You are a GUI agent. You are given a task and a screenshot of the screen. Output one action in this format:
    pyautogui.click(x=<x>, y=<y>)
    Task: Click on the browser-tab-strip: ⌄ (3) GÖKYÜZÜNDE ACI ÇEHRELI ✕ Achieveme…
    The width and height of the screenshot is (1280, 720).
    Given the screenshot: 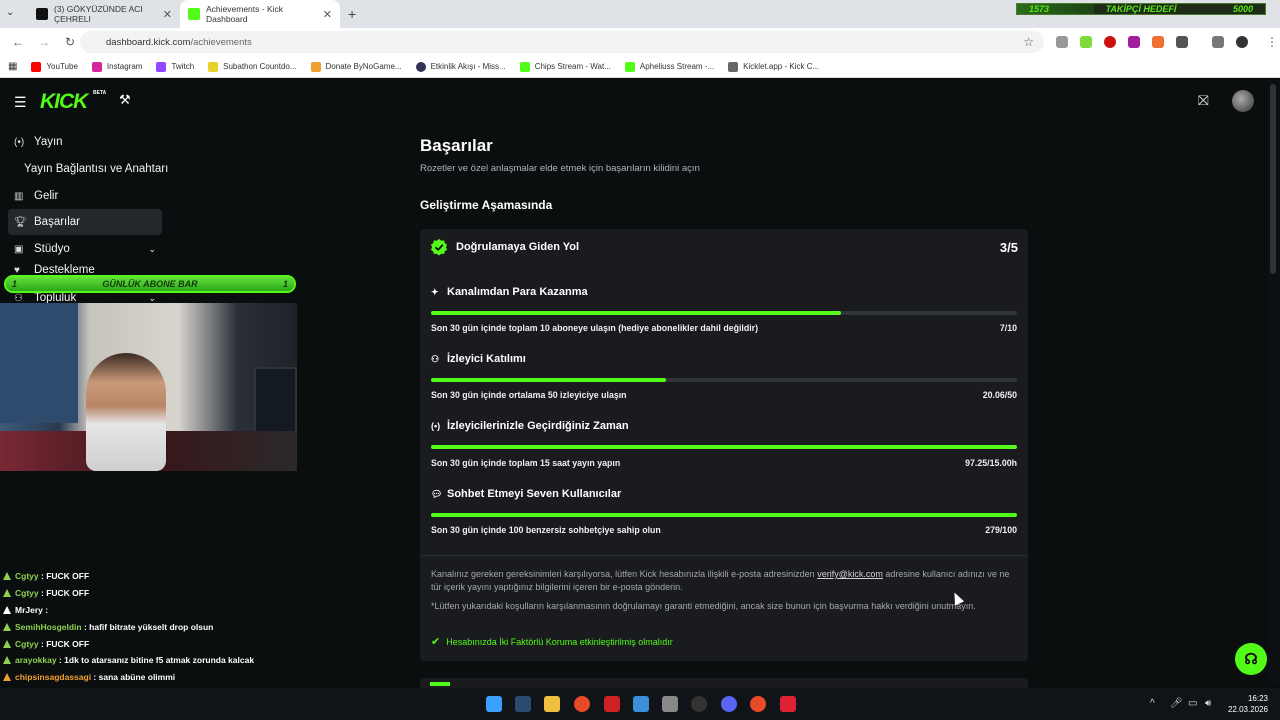 What is the action you would take?
    pyautogui.click(x=640, y=14)
    